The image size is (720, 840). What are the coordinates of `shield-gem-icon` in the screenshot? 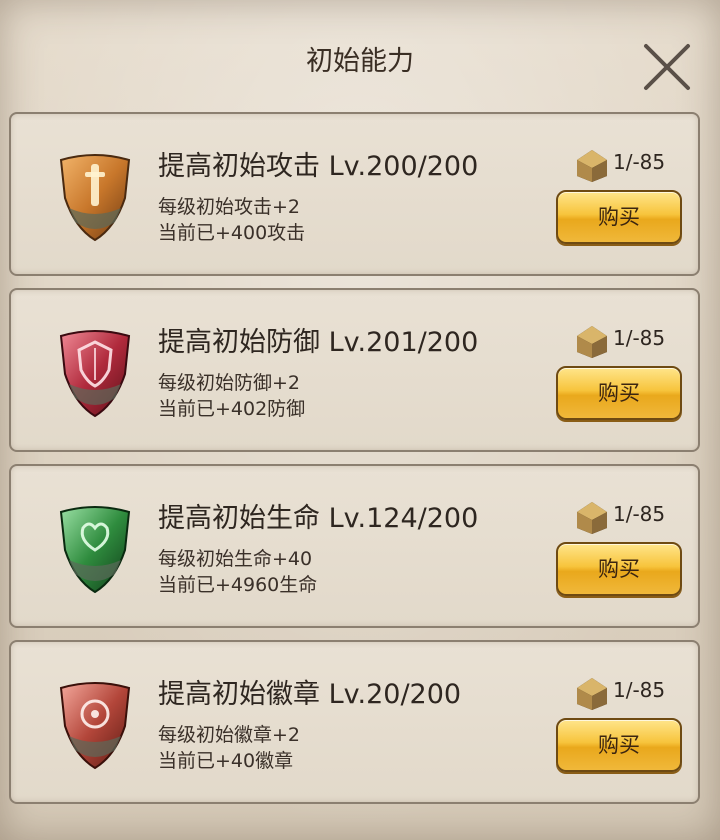 It's located at (95, 374).